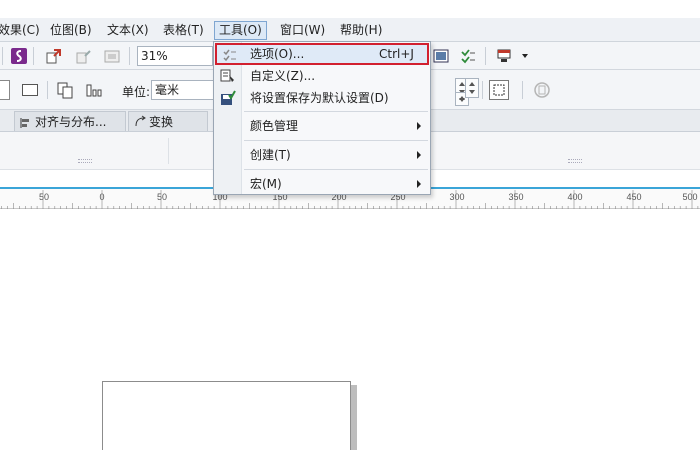 This screenshot has width=700, height=450. I want to click on save-defaults-icon, so click(228, 98).